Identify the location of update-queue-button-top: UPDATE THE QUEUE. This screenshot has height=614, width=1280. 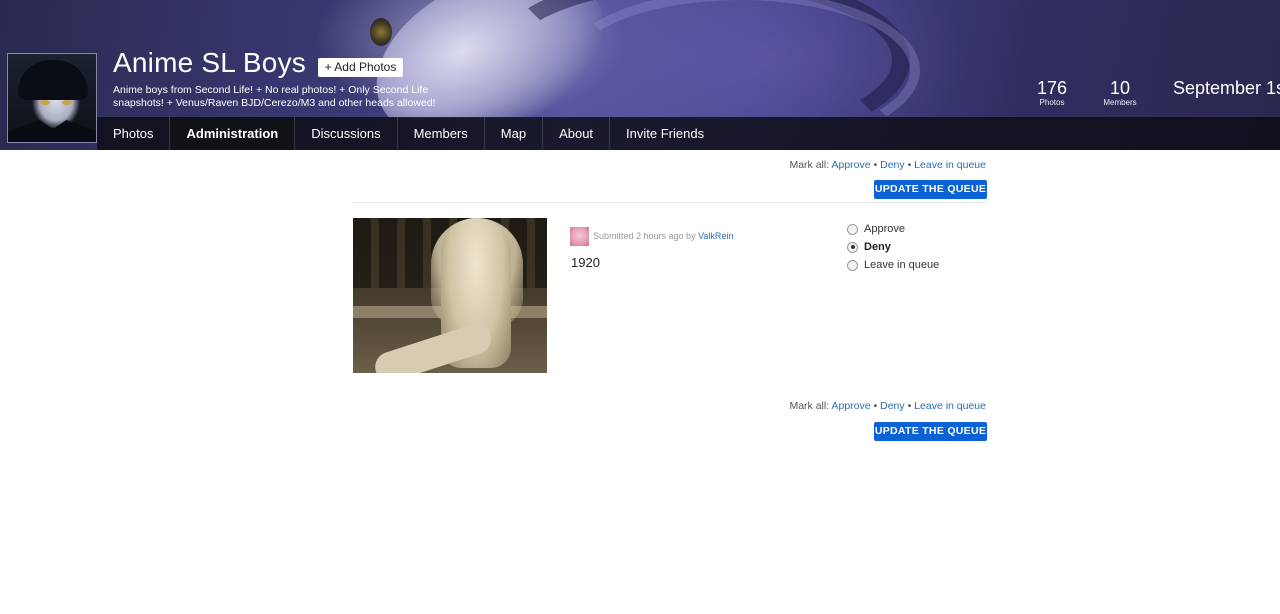
(930, 189).